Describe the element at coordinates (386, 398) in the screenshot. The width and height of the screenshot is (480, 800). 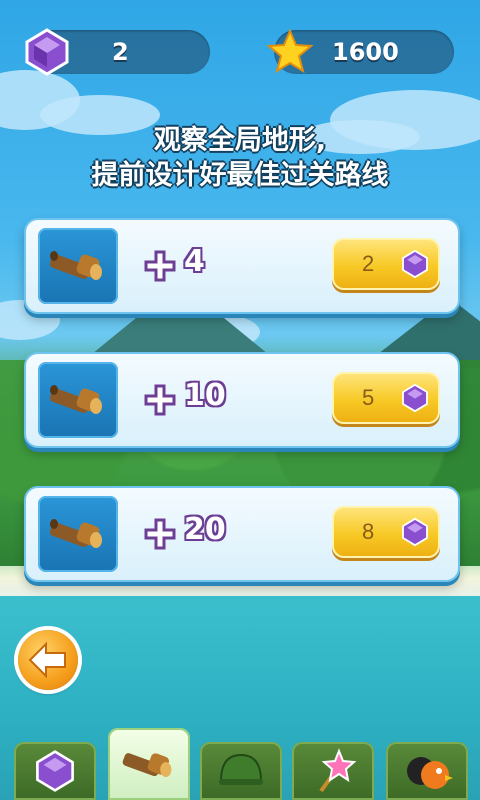
I see `buy-button: 5` at that location.